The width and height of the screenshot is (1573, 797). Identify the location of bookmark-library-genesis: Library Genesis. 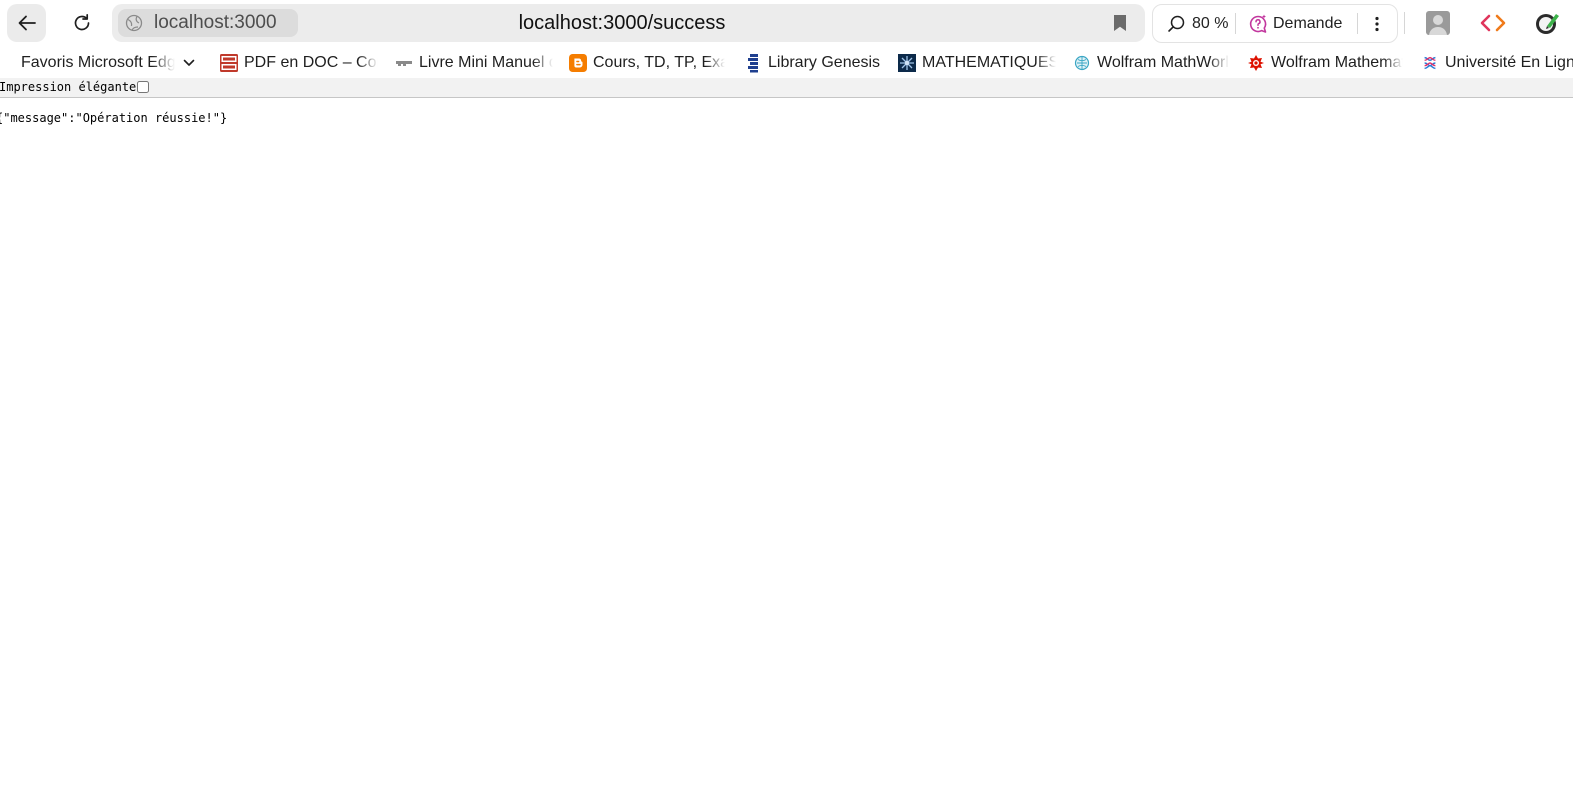
(812, 62).